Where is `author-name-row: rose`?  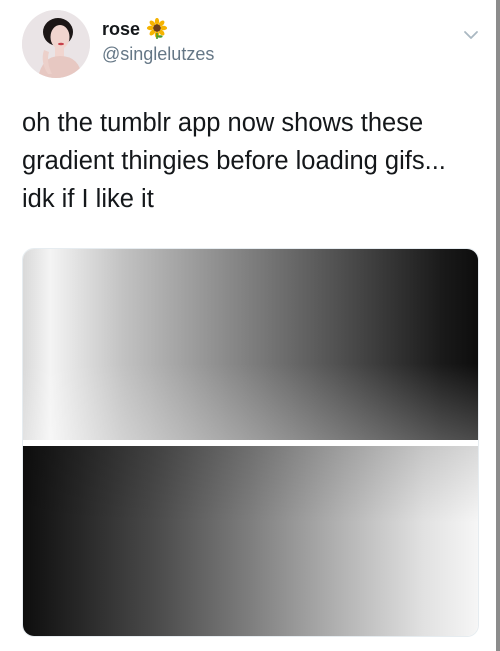
author-name-row: rose is located at coordinates (135, 29).